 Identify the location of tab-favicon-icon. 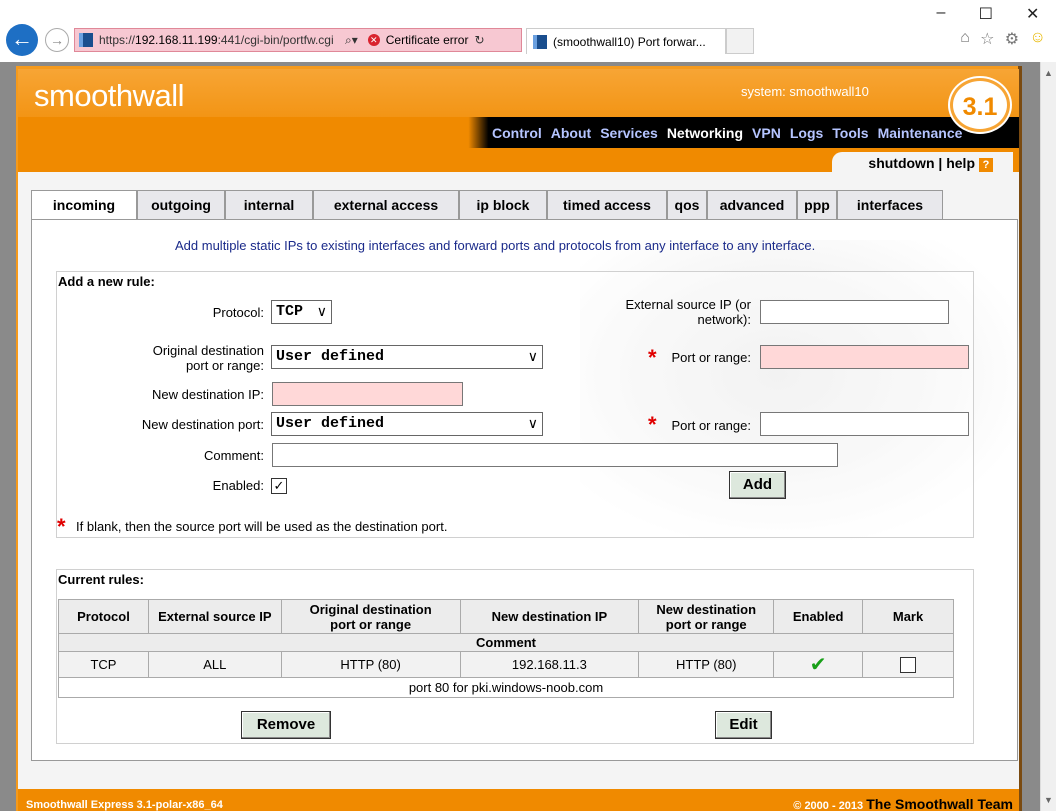
(540, 41).